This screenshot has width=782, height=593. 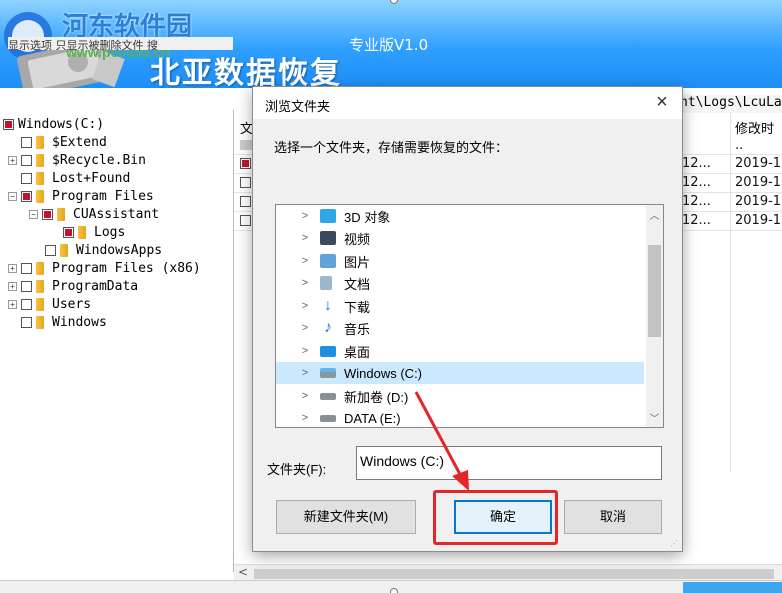 I want to click on parent-dir-dots: .., so click(x=739, y=145).